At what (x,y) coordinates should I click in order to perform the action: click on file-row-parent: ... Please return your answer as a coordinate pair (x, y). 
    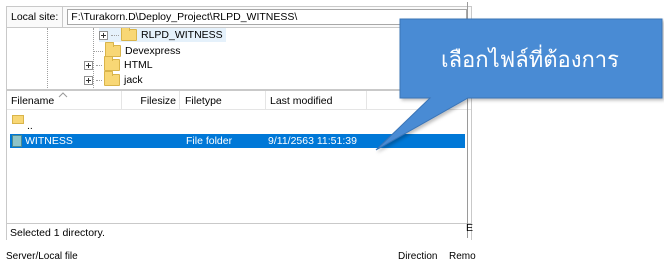
    Looking at the image, I should click on (237, 123).